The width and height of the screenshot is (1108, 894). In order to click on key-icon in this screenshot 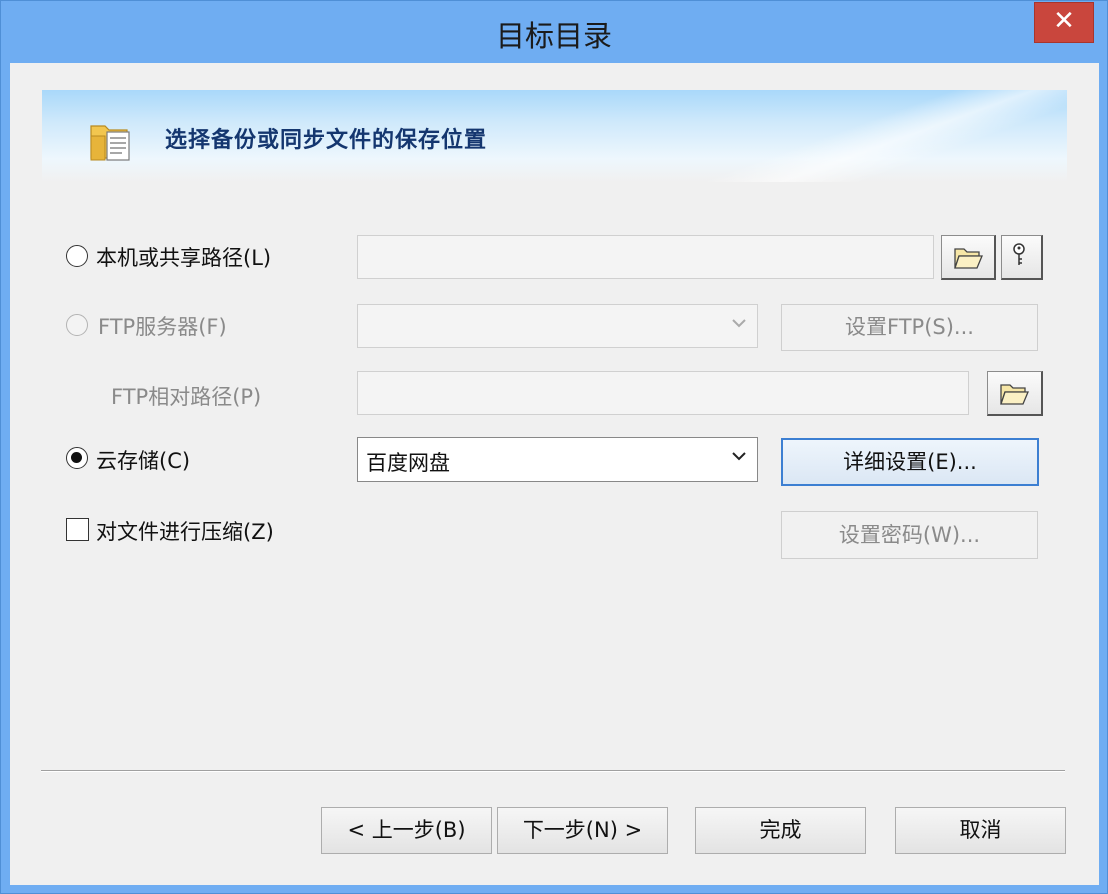, I will do `click(1019, 254)`.